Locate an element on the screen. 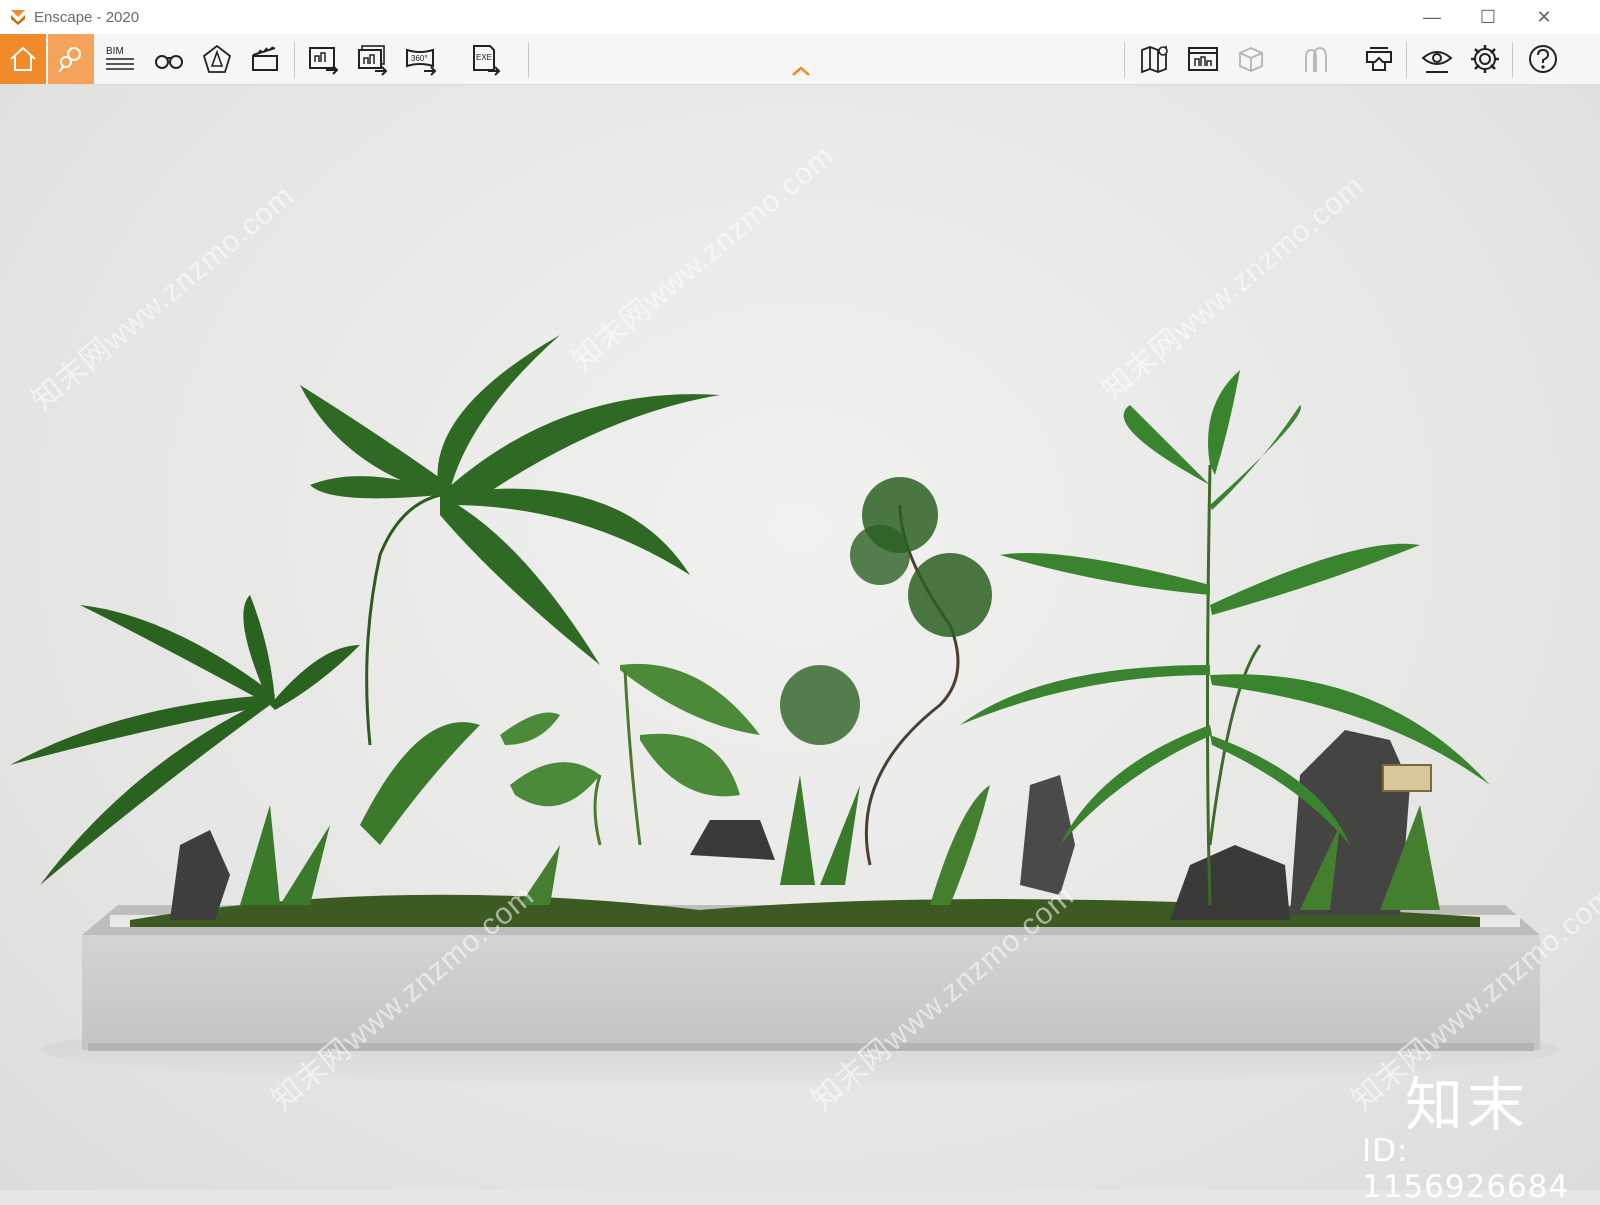 Image resolution: width=1600 pixels, height=1205 pixels. light-view-icon is located at coordinates (217, 58).